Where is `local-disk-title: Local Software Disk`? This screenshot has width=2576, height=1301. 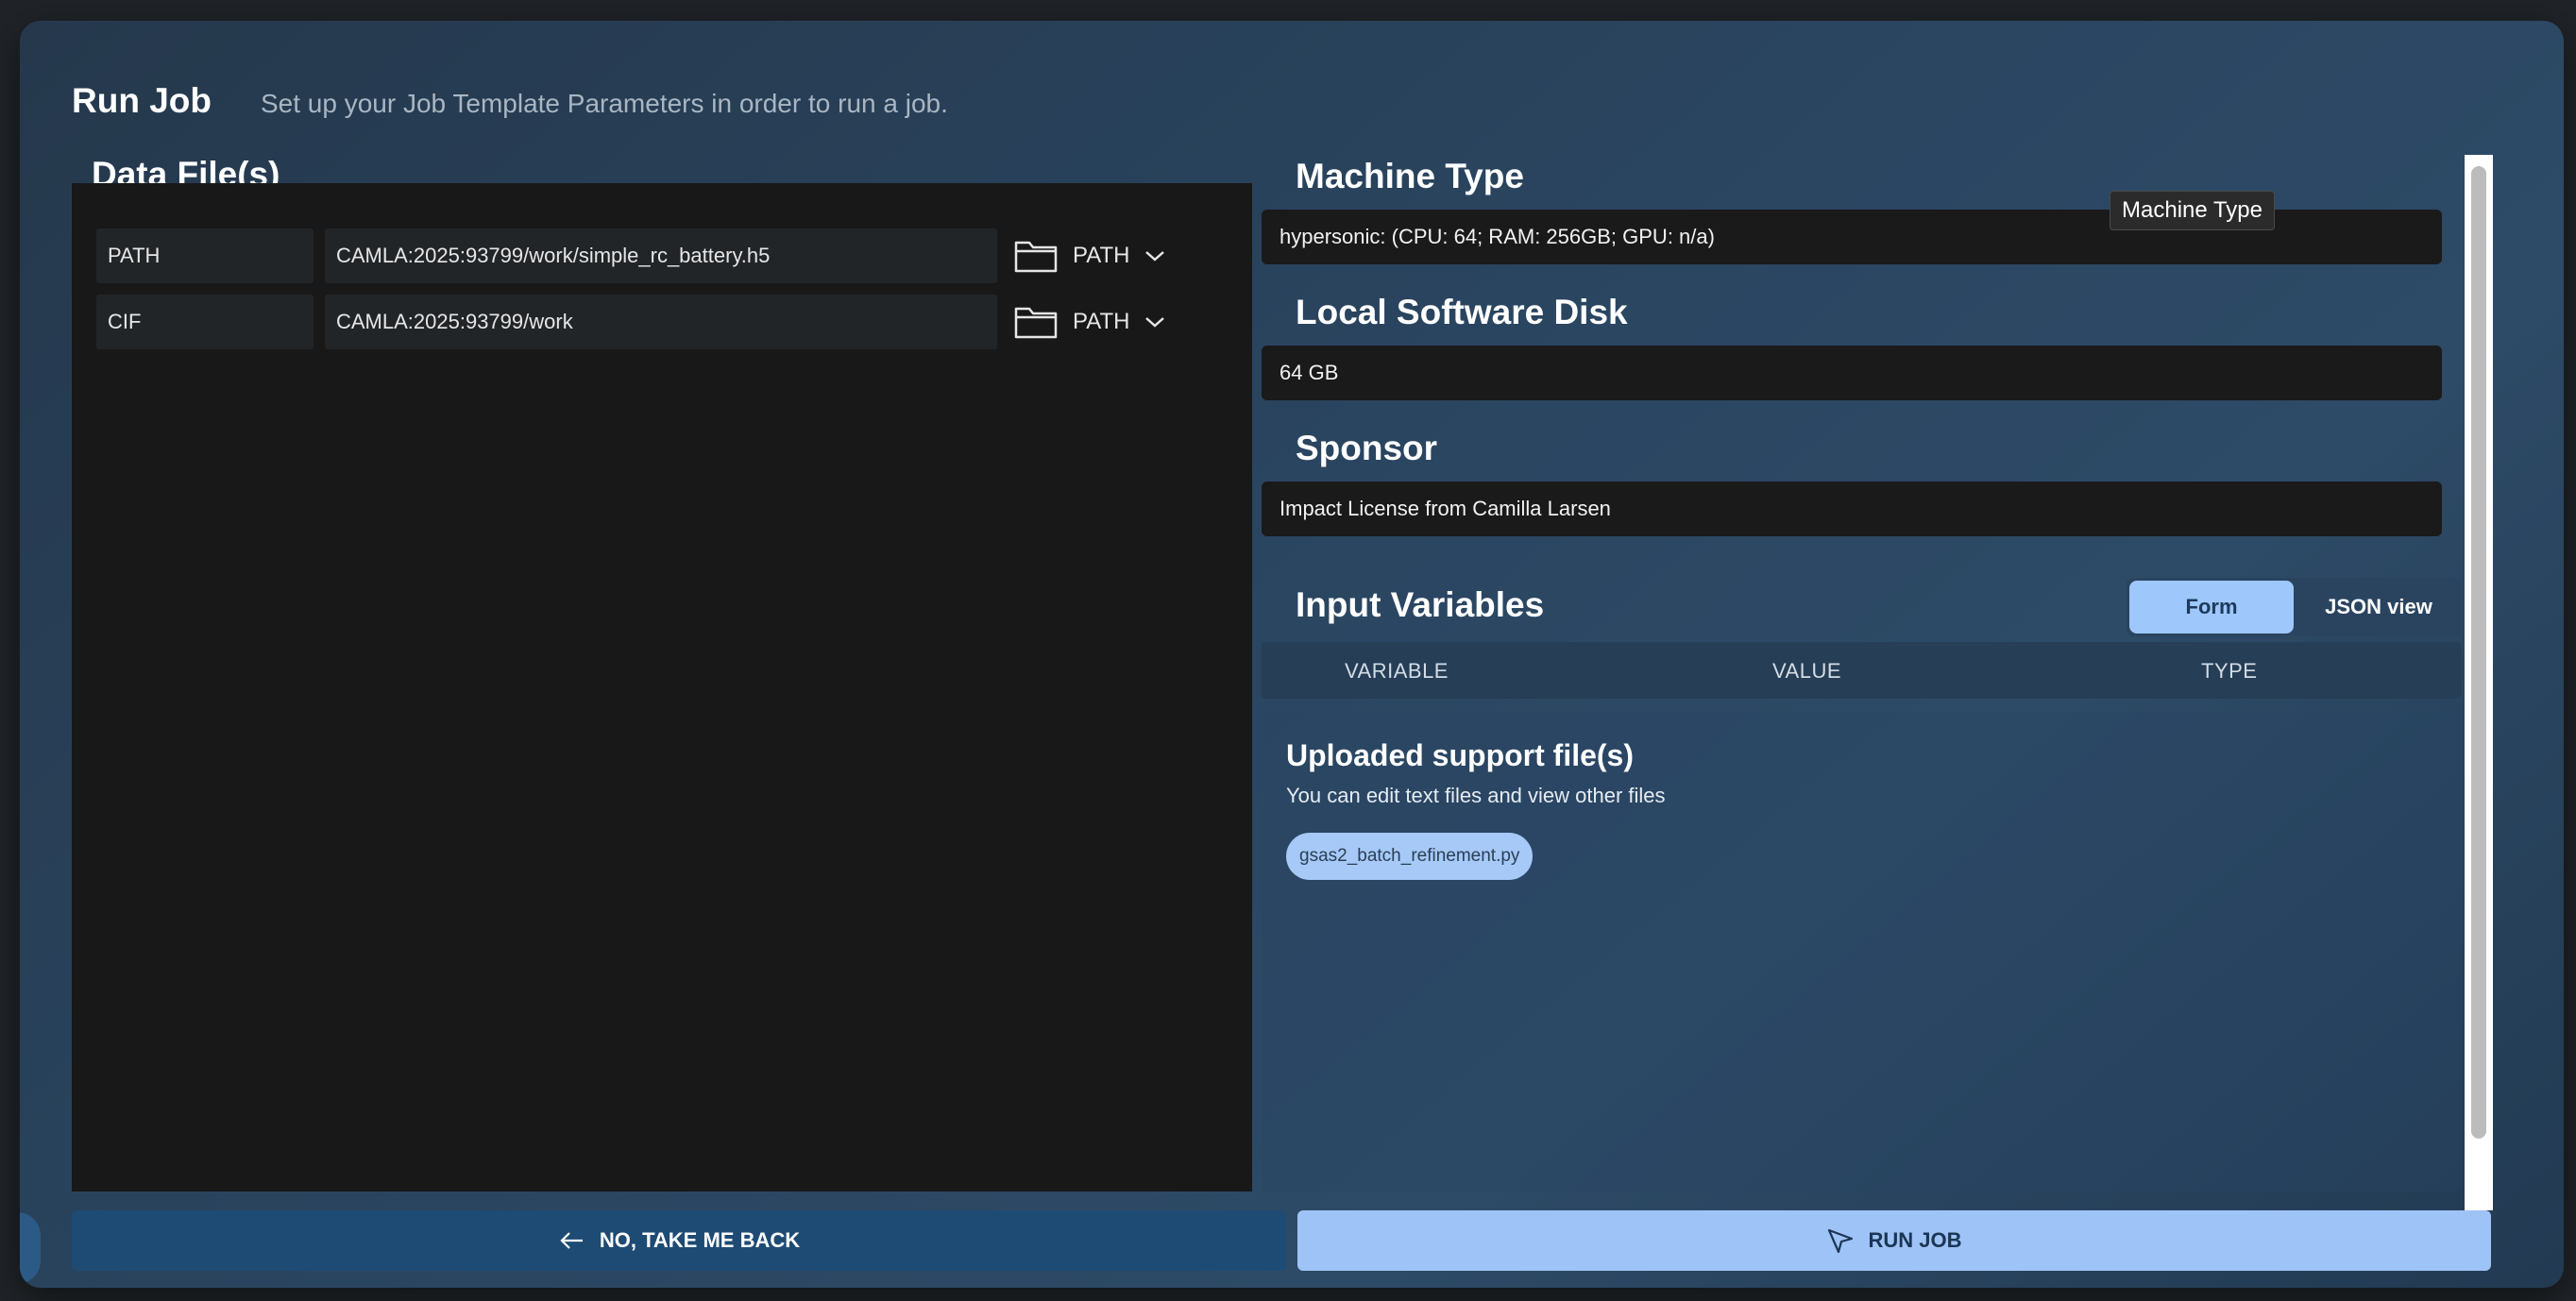
local-disk-title: Local Software Disk is located at coordinates (1462, 312).